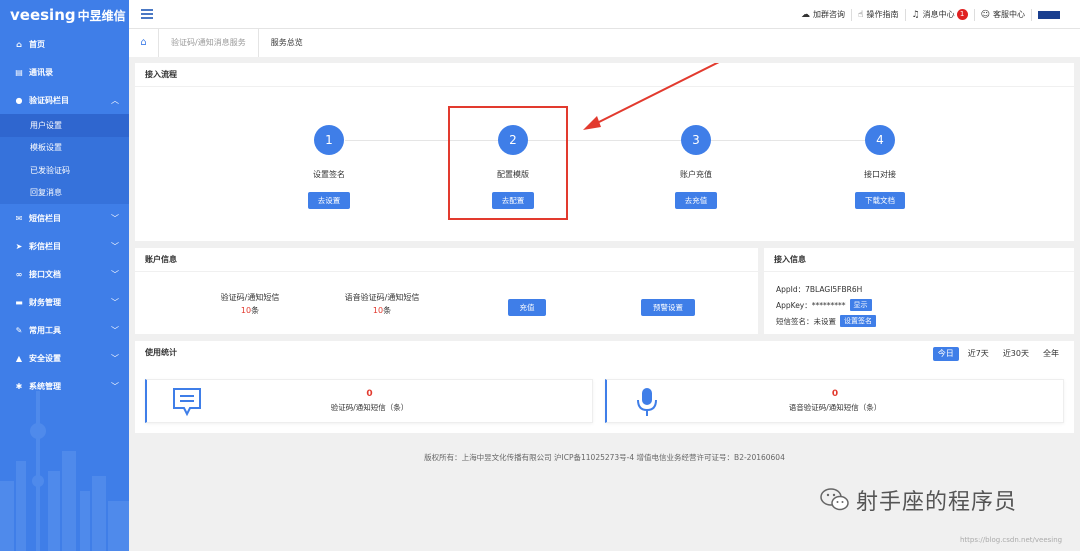 The height and width of the screenshot is (551, 1080). What do you see at coordinates (835, 407) in the screenshot?
I see `voice-usage-label: 语音验证码/通知短信（条）` at bounding box center [835, 407].